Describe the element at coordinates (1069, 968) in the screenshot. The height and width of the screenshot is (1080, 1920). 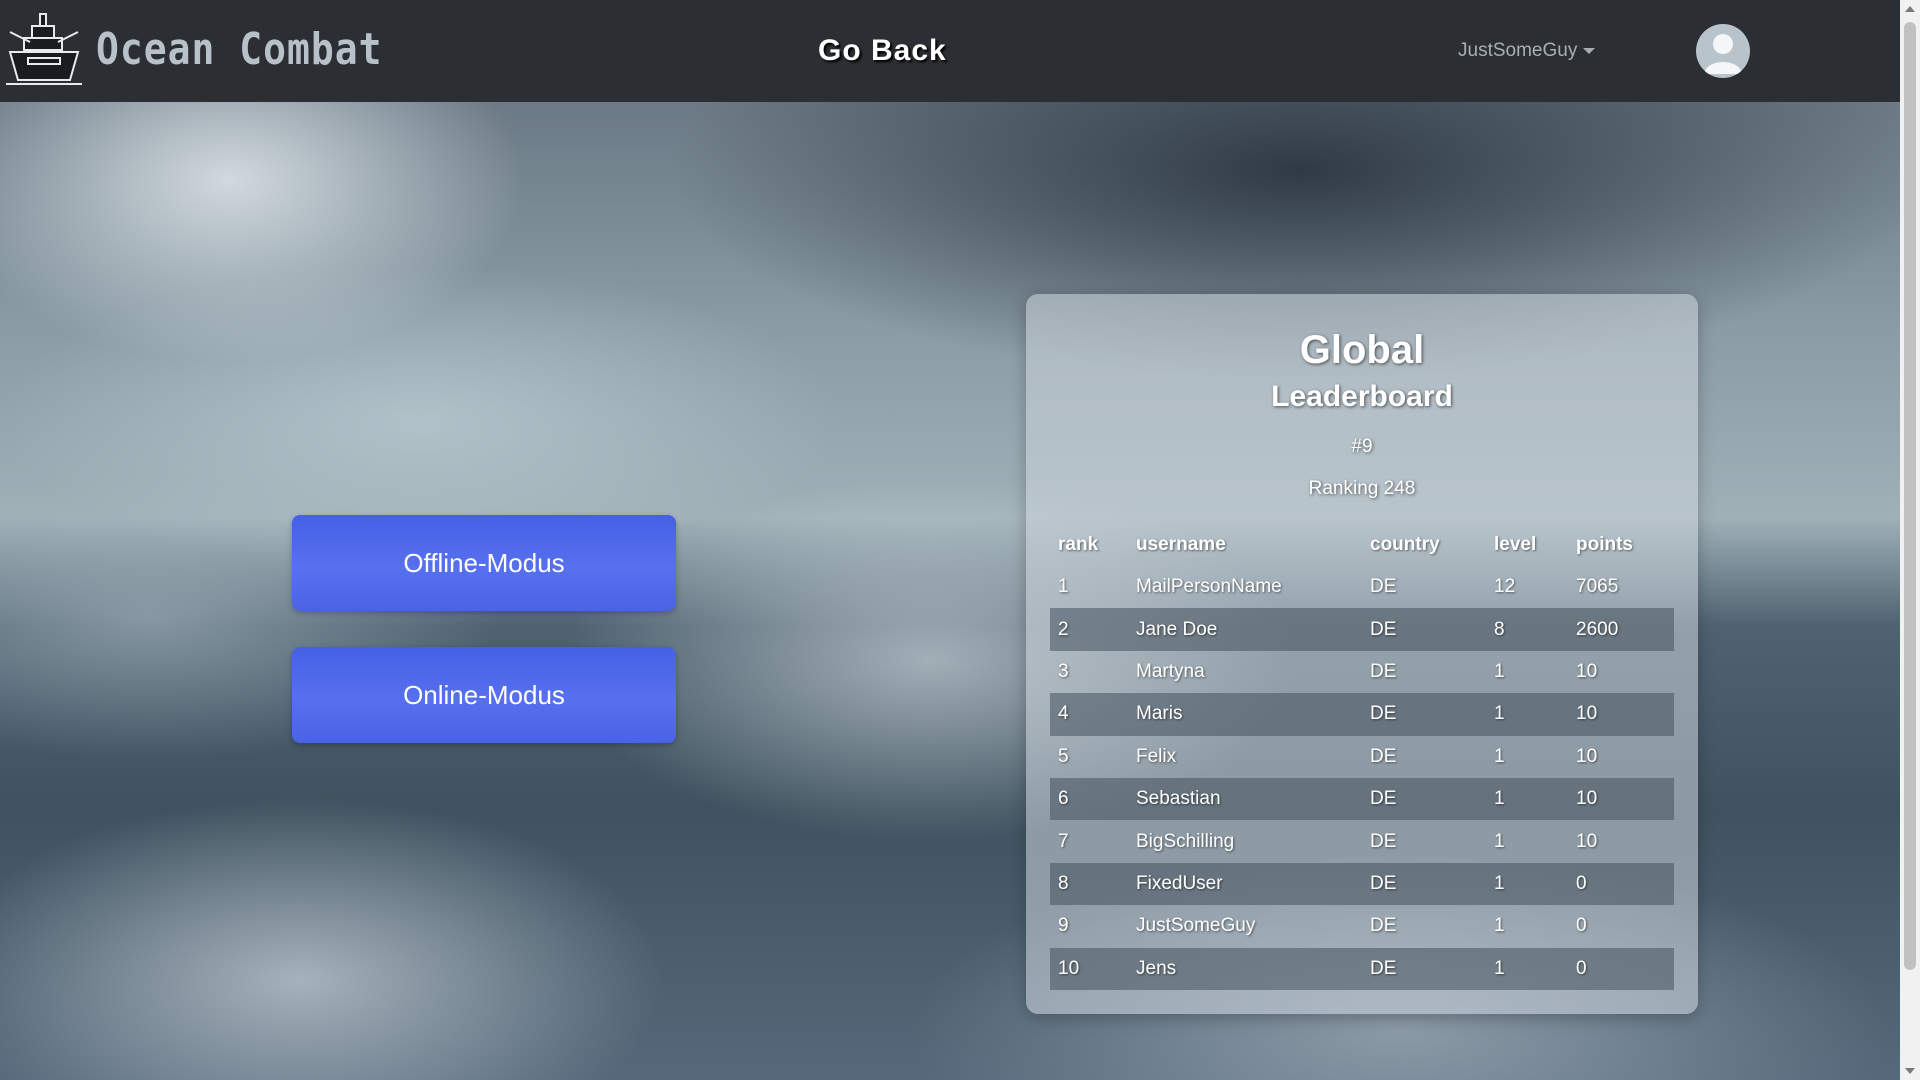
I see `cell-rank: 10` at that location.